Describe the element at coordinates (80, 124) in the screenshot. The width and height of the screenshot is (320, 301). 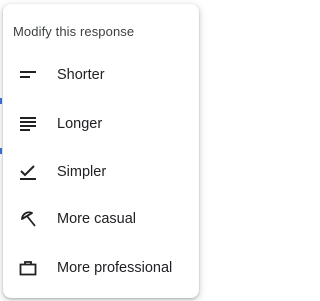
I see `menu-item-label: Longer` at that location.